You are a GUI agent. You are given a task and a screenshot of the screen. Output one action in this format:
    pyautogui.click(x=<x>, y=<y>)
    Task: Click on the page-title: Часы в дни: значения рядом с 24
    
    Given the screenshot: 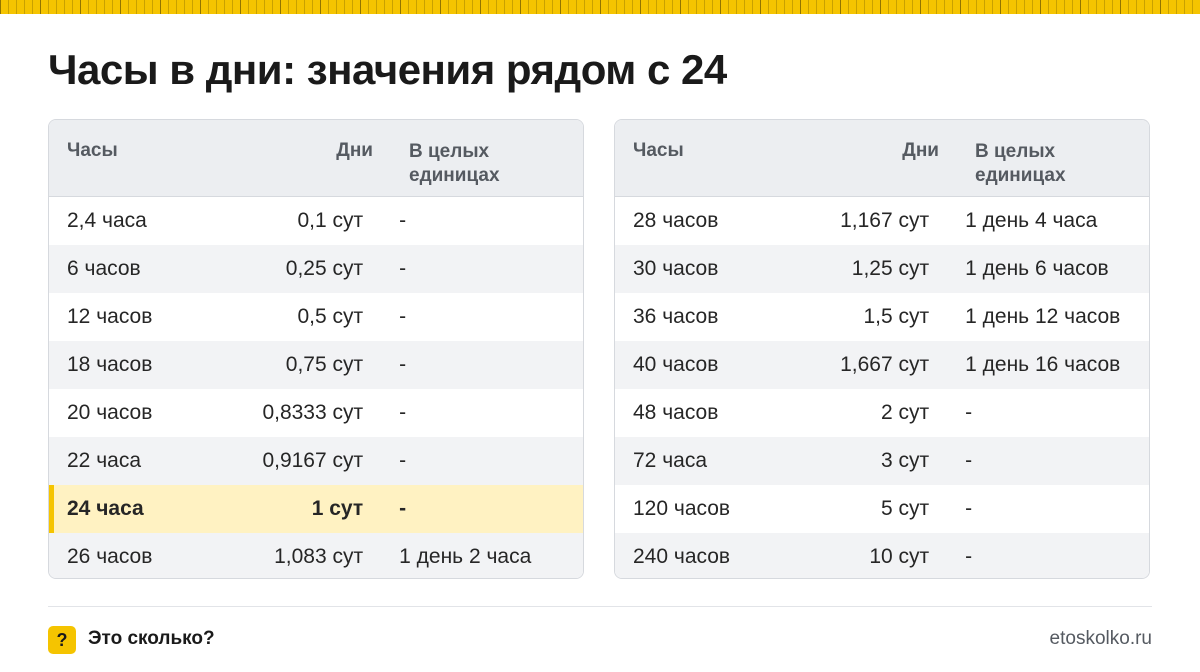 What is the action you would take?
    pyautogui.click(x=387, y=69)
    